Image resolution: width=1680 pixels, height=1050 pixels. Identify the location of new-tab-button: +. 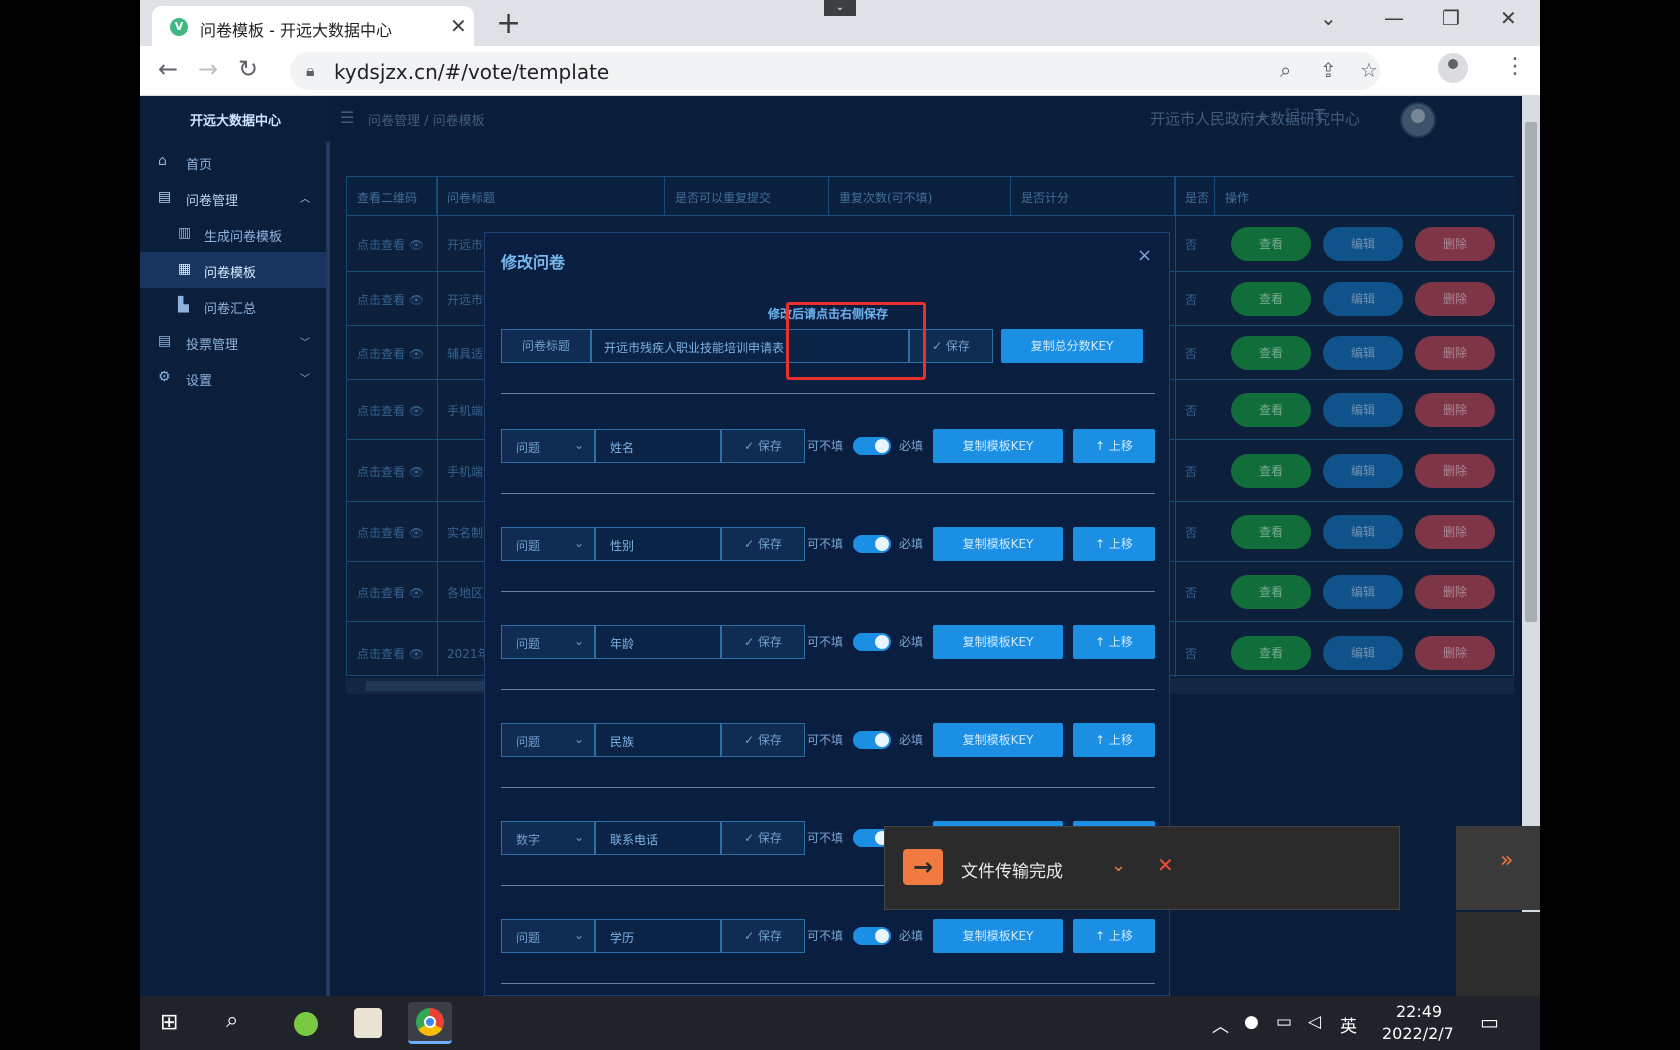
(508, 23).